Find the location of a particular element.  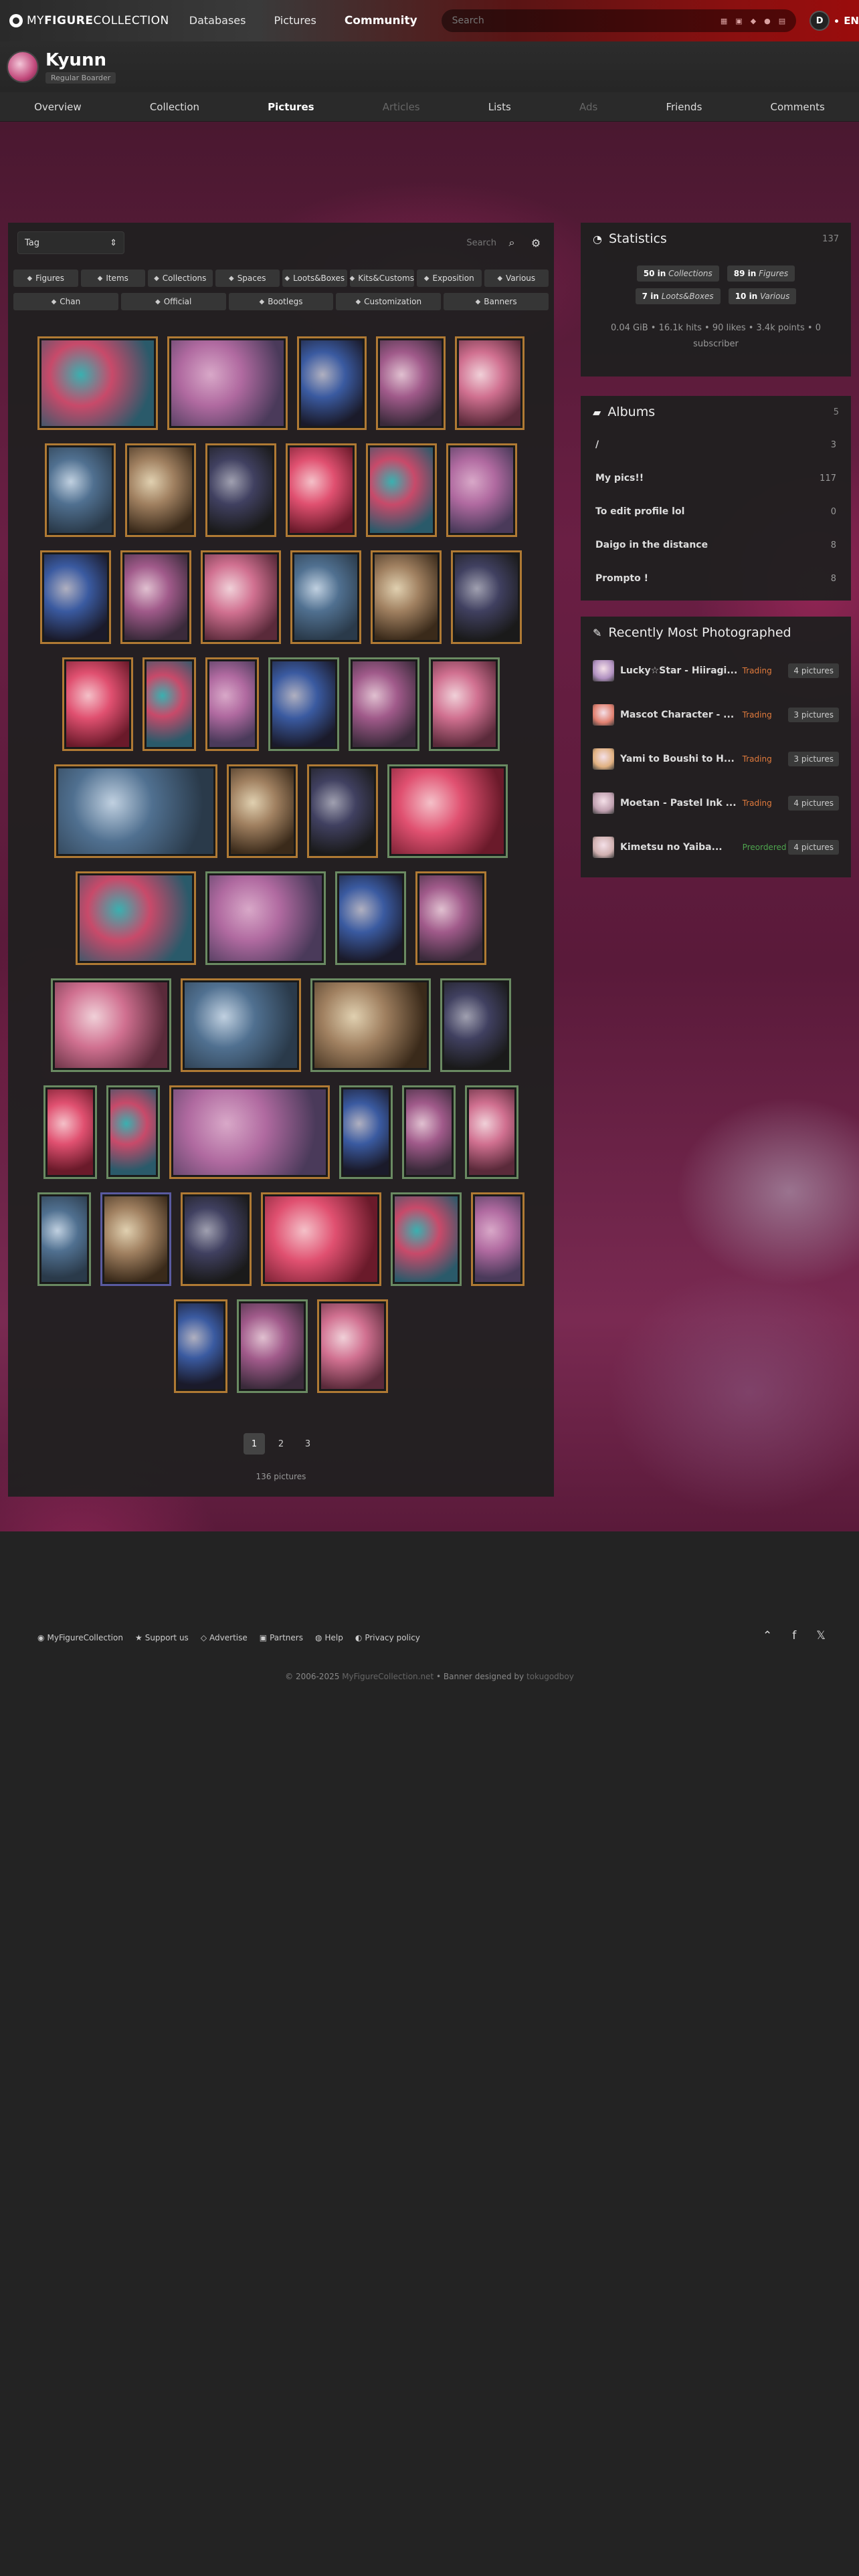

tab-collection: Collection is located at coordinates (174, 107).